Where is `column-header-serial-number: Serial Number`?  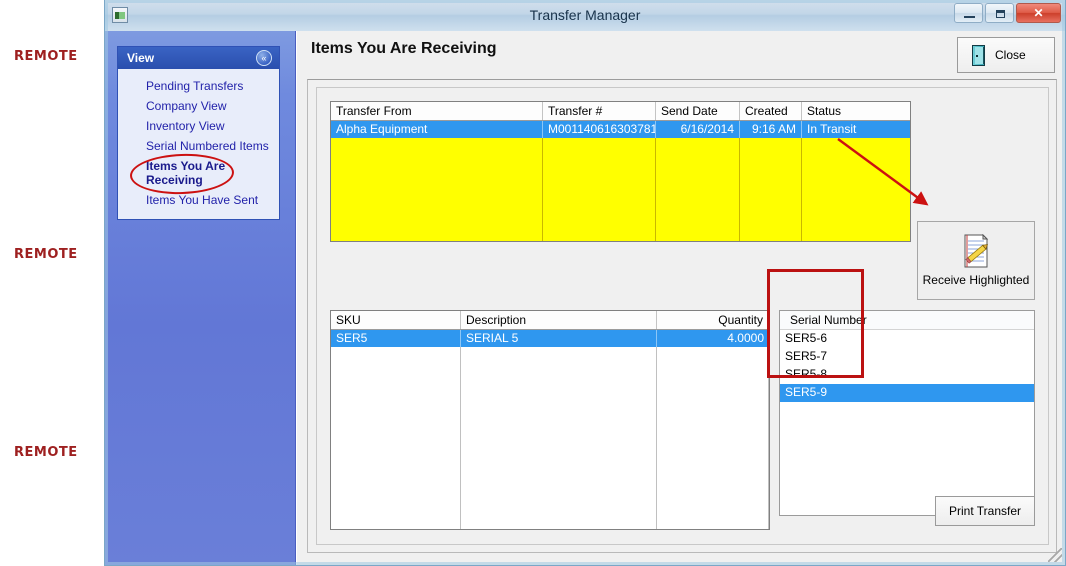 column-header-serial-number: Serial Number is located at coordinates (907, 320).